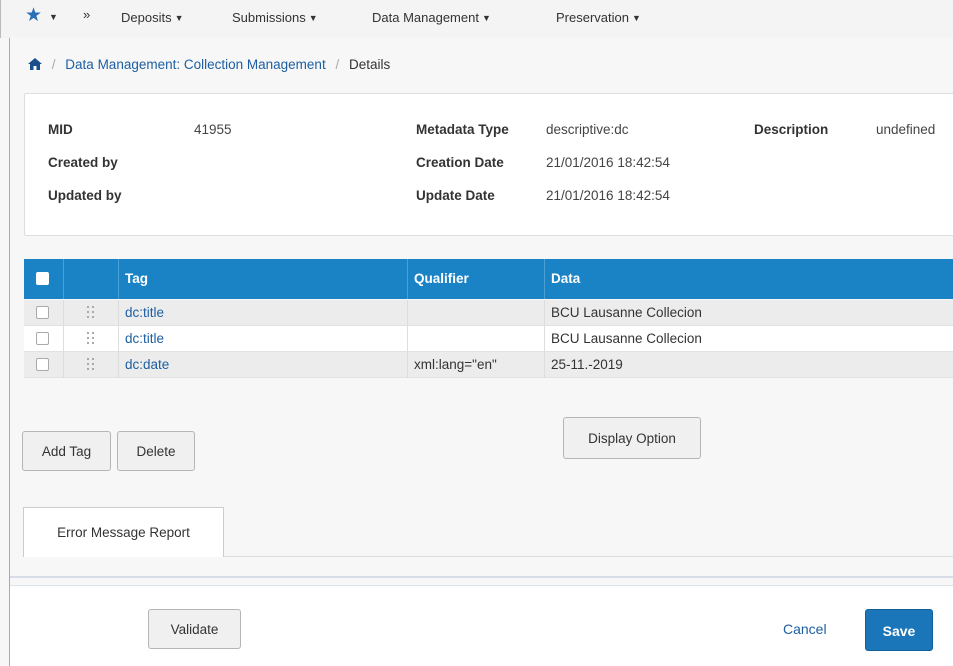 The height and width of the screenshot is (666, 953). What do you see at coordinates (269, 17) in the screenshot?
I see `nav-item-label: Submissions` at bounding box center [269, 17].